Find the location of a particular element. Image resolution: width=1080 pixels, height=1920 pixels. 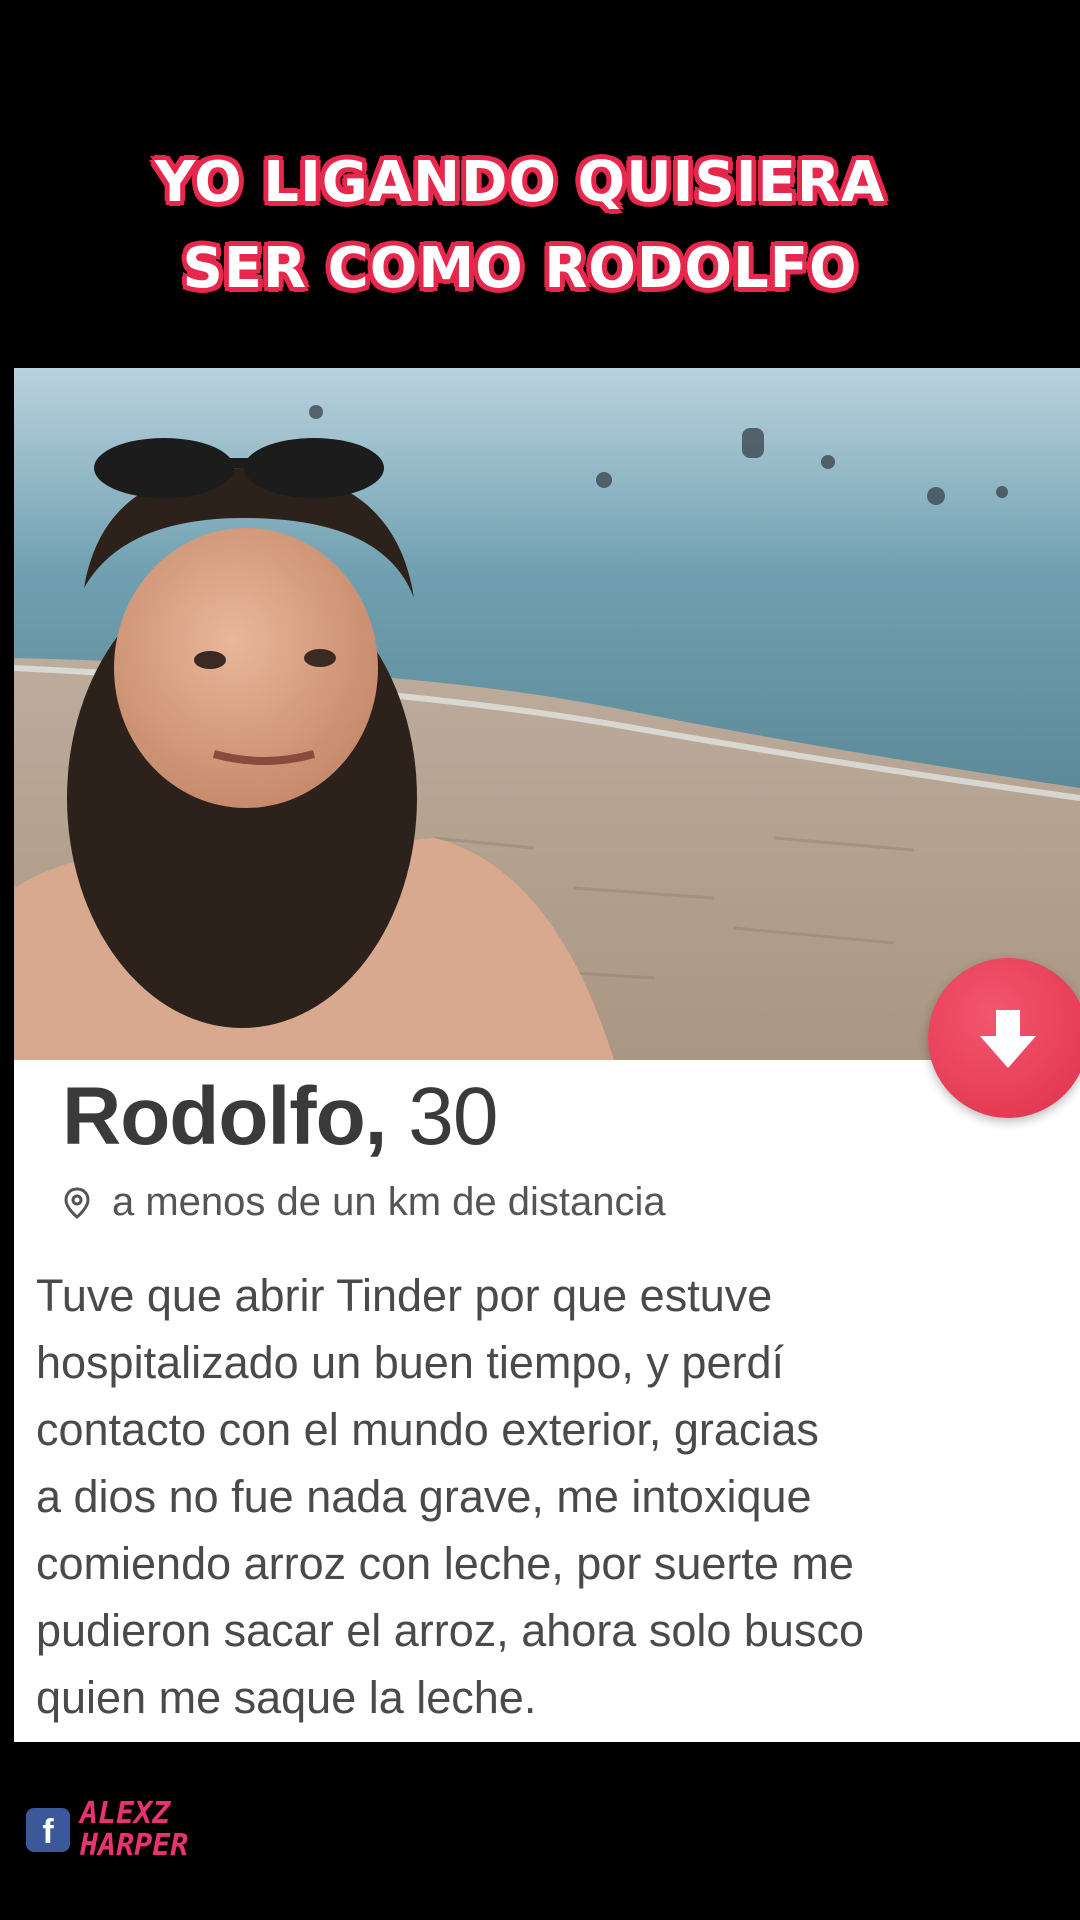

profile-name-age: Rodolfo, 30 is located at coordinates (280, 1117).